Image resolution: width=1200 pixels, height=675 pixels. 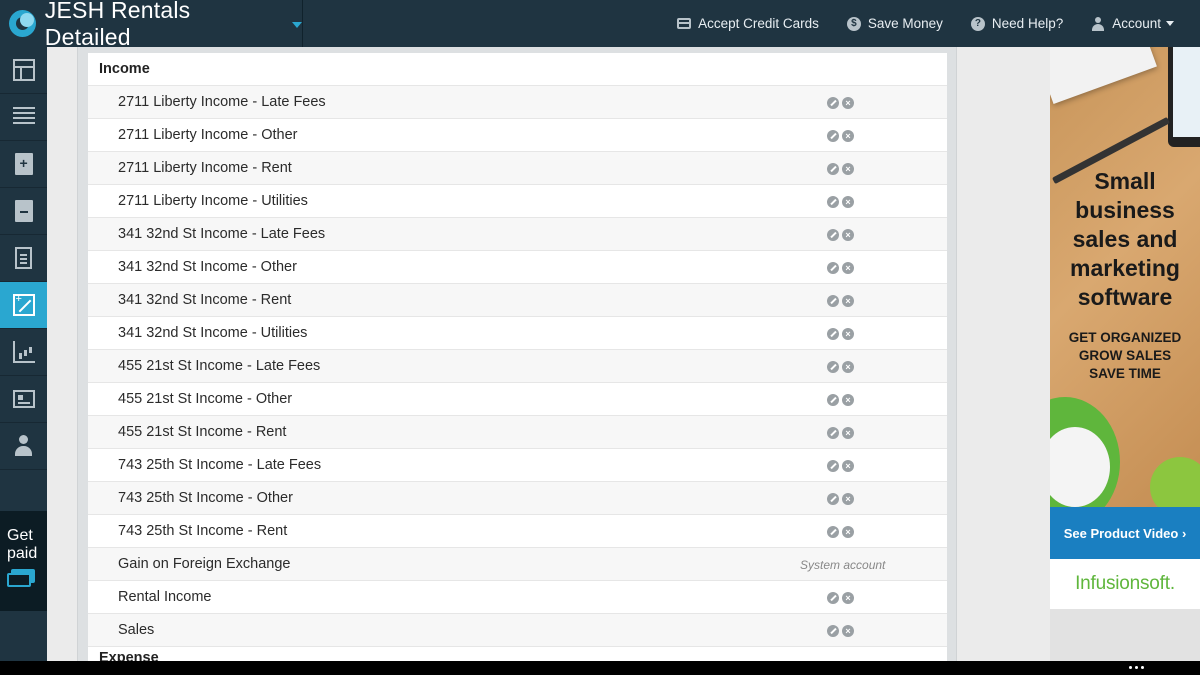 What do you see at coordinates (222, 102) in the screenshot?
I see `account-name: 2711 Liberty Income - Late Fees` at bounding box center [222, 102].